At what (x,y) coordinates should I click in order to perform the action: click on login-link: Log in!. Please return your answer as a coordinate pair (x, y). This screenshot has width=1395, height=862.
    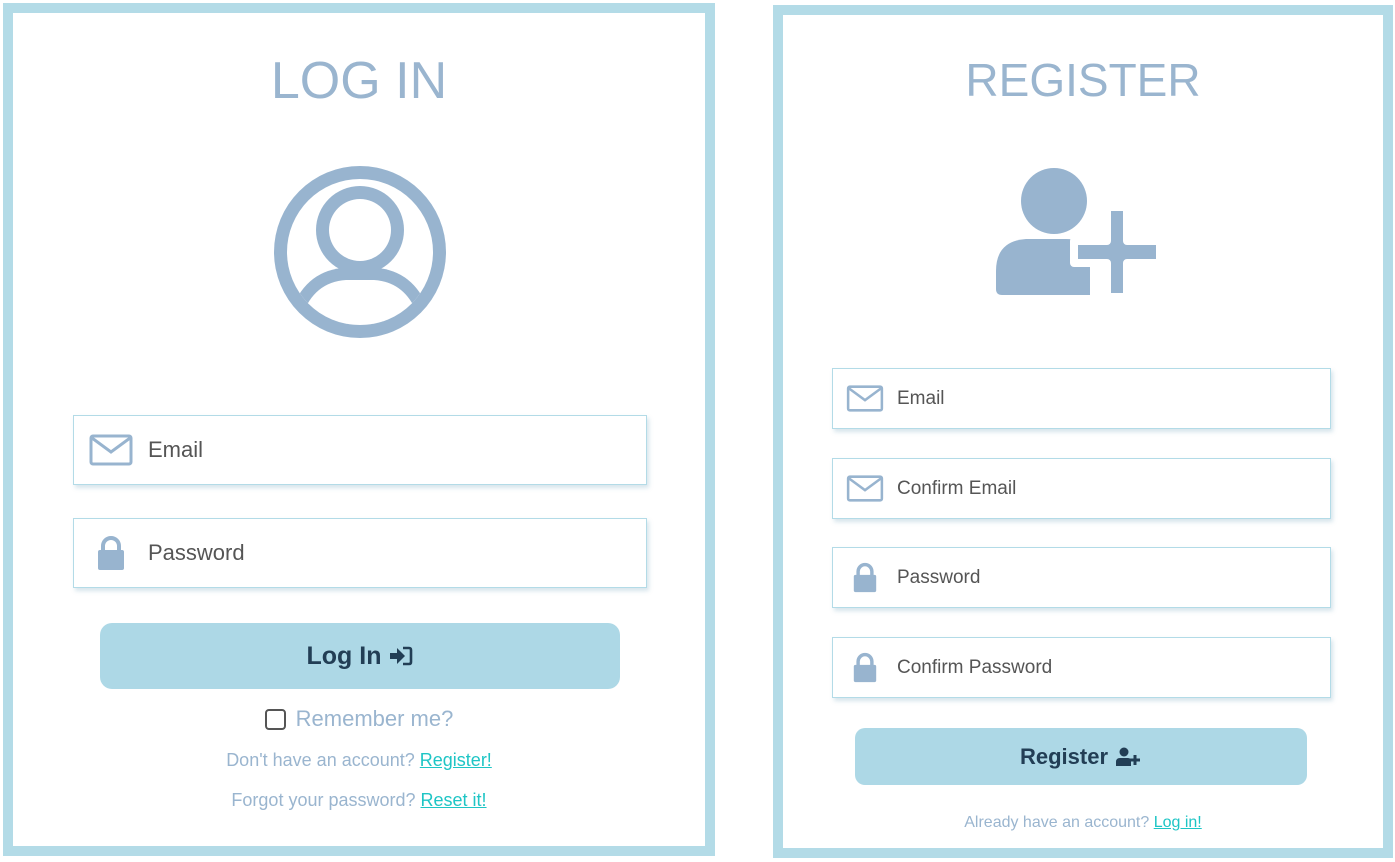
    Looking at the image, I should click on (1178, 822).